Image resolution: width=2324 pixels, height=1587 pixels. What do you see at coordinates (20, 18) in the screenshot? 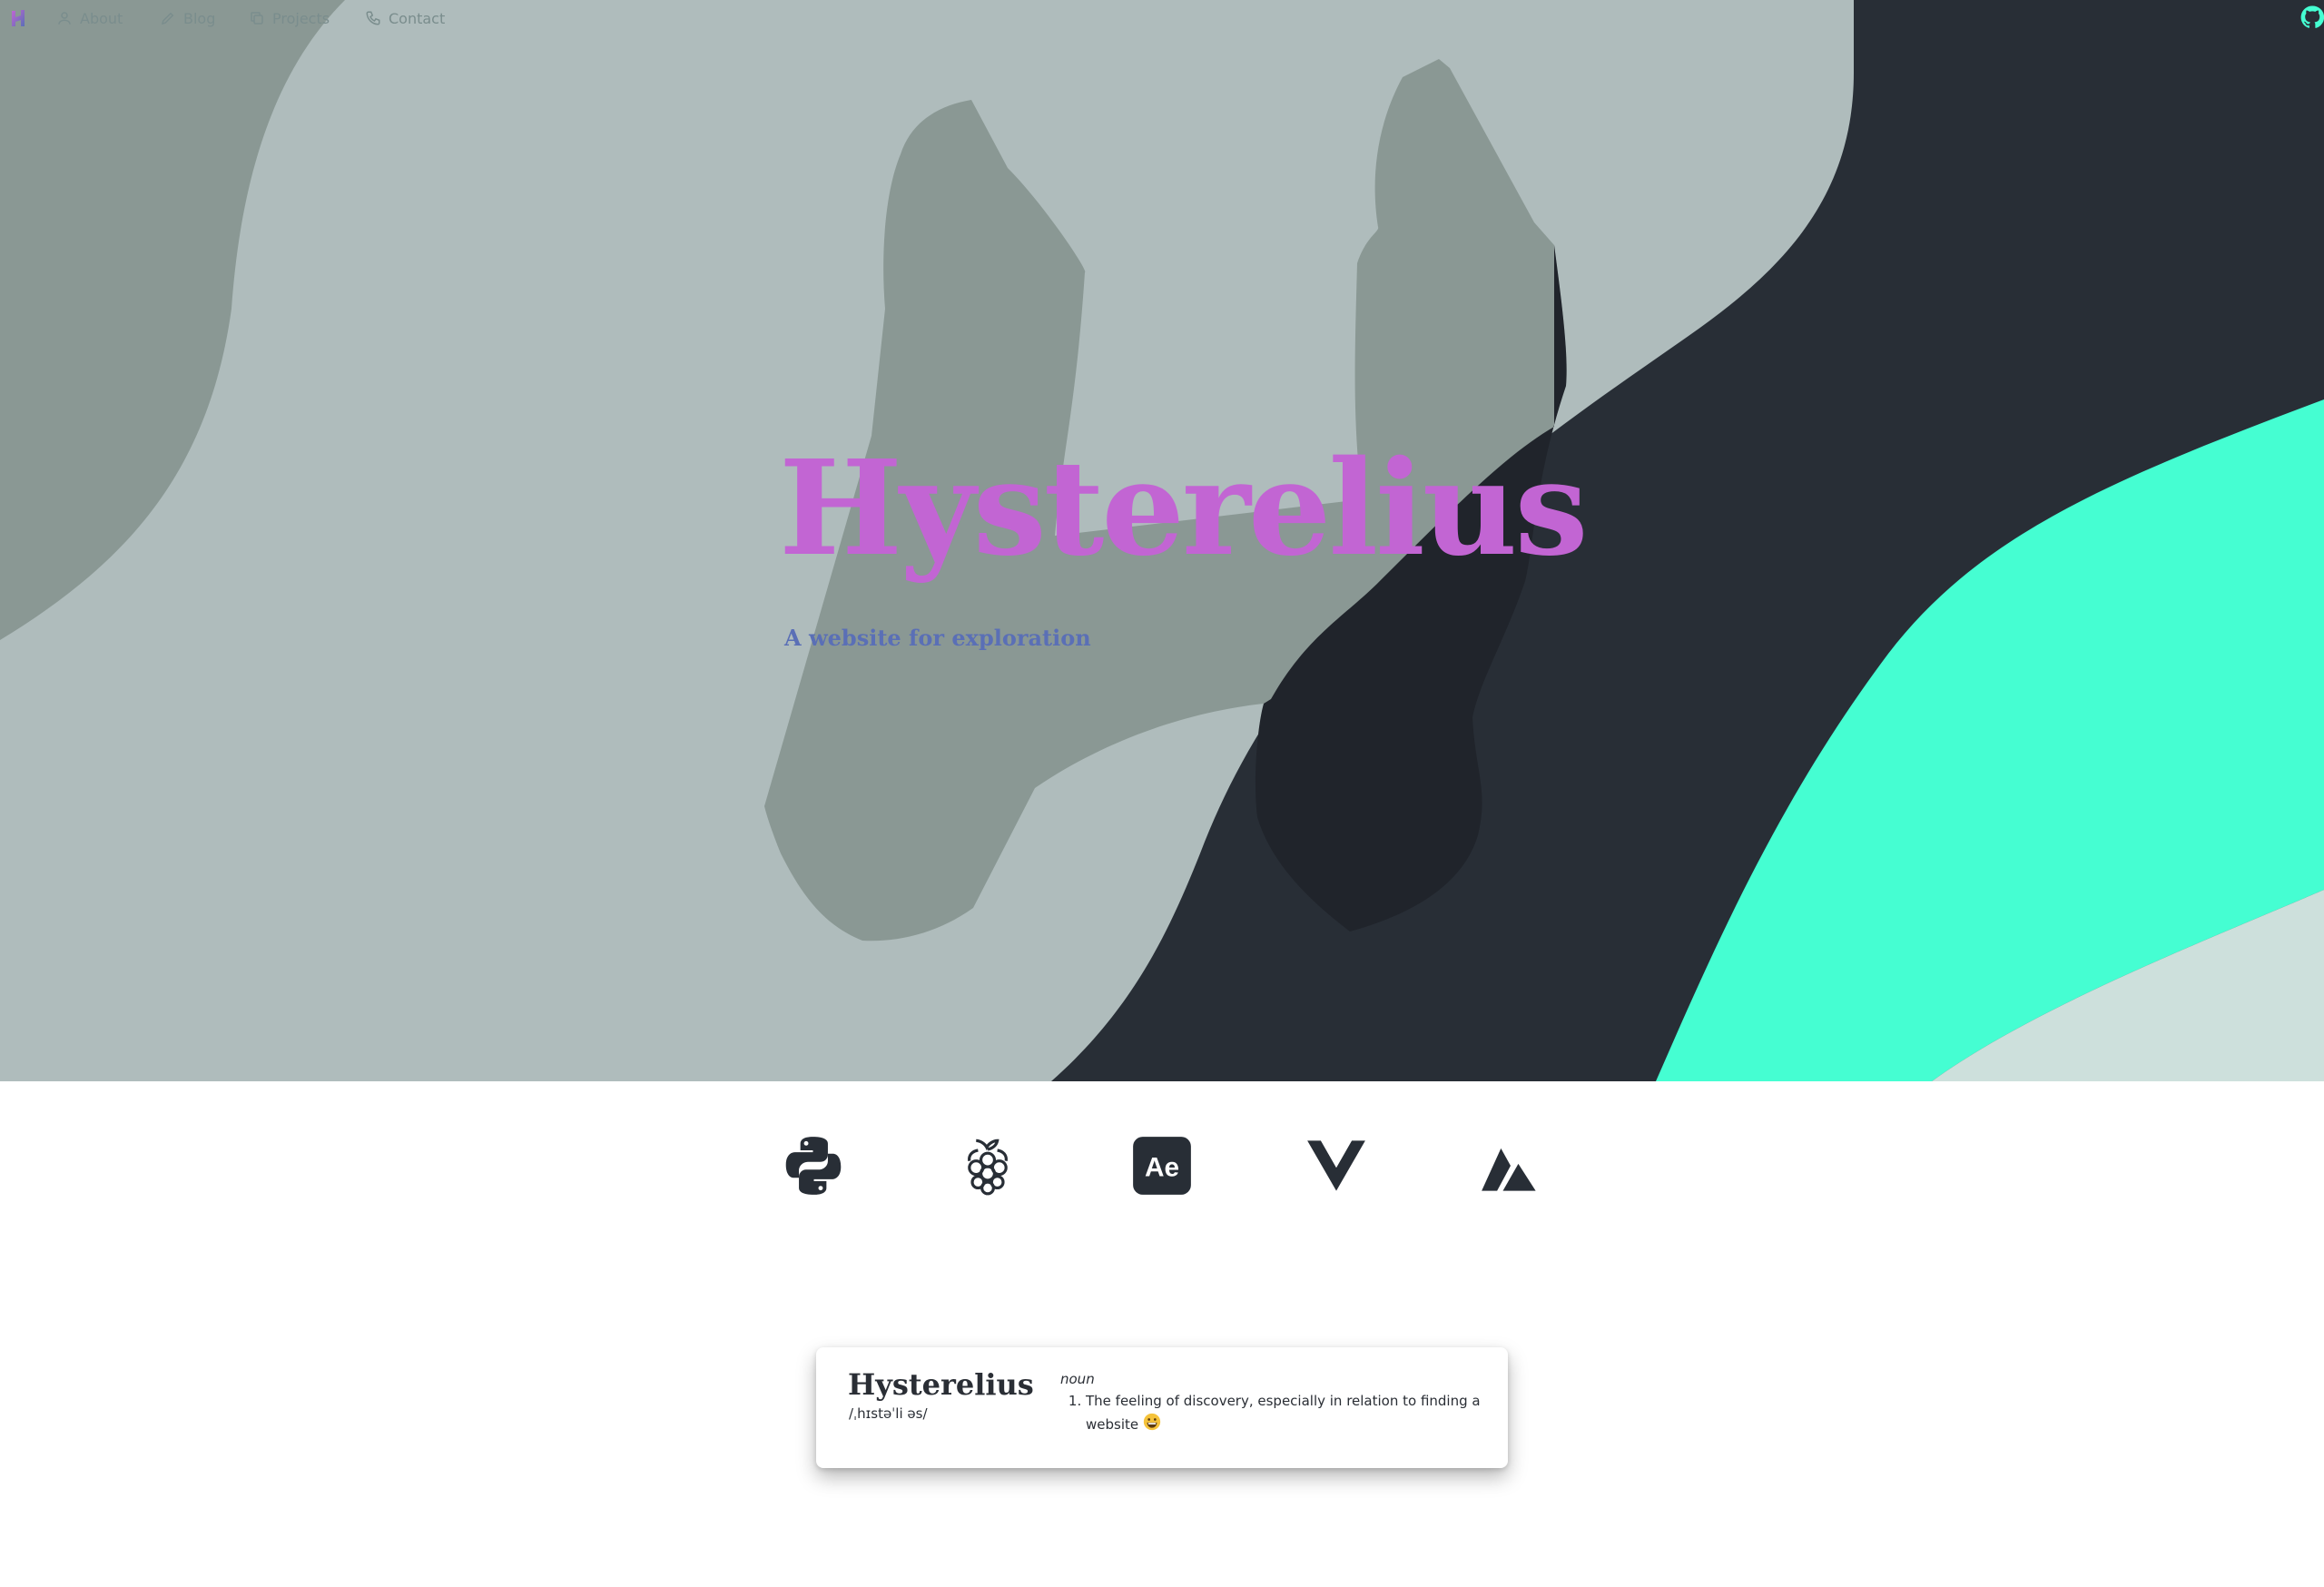
I see `logo-icon` at bounding box center [20, 18].